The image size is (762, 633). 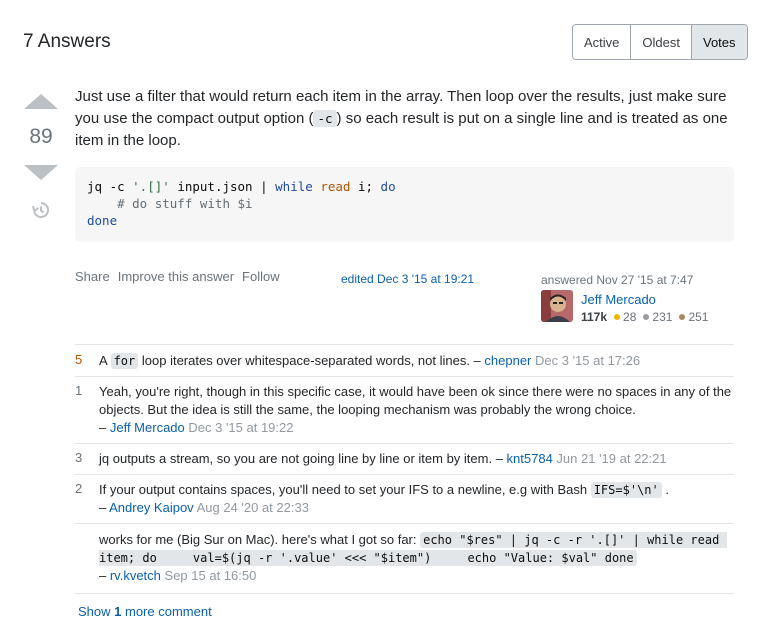 I want to click on comment-user-link: Andrey Kaipov, so click(x=151, y=507).